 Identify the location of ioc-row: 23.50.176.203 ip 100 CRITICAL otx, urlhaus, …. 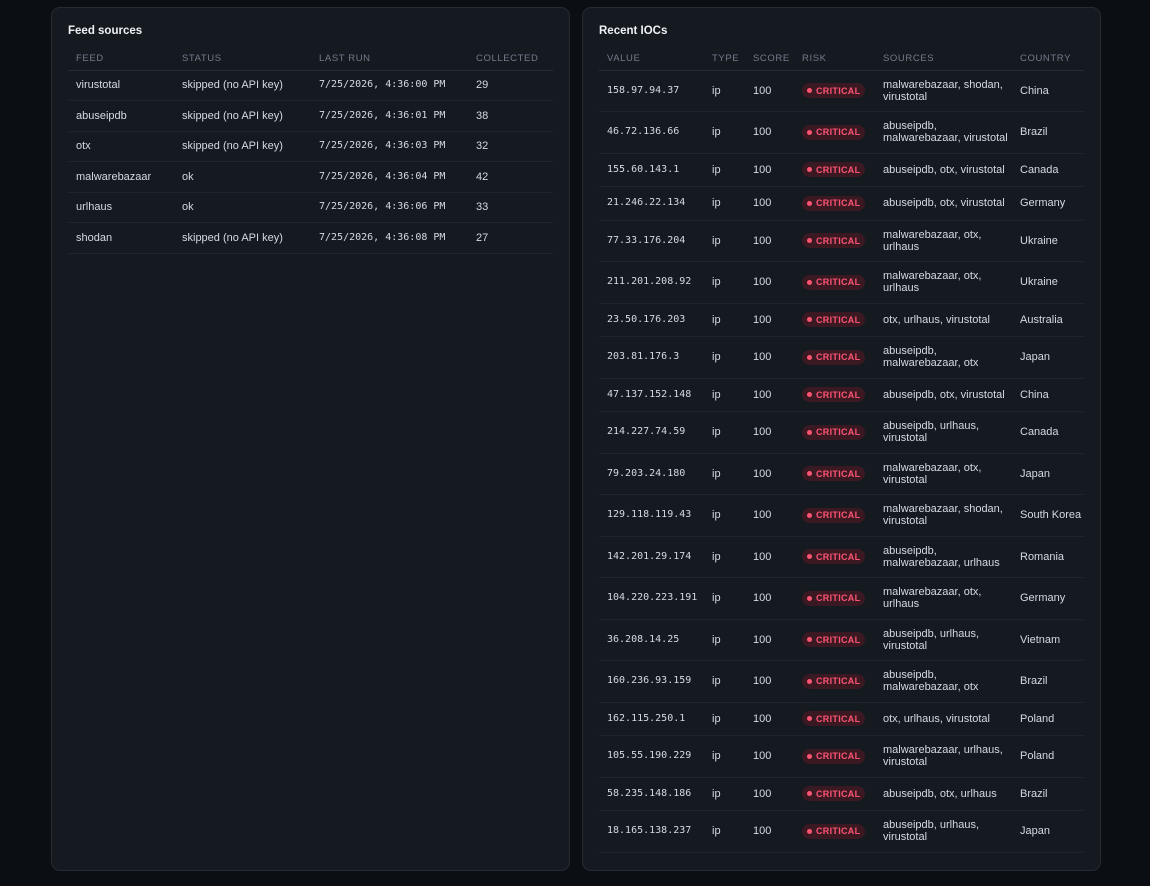
(841, 320).